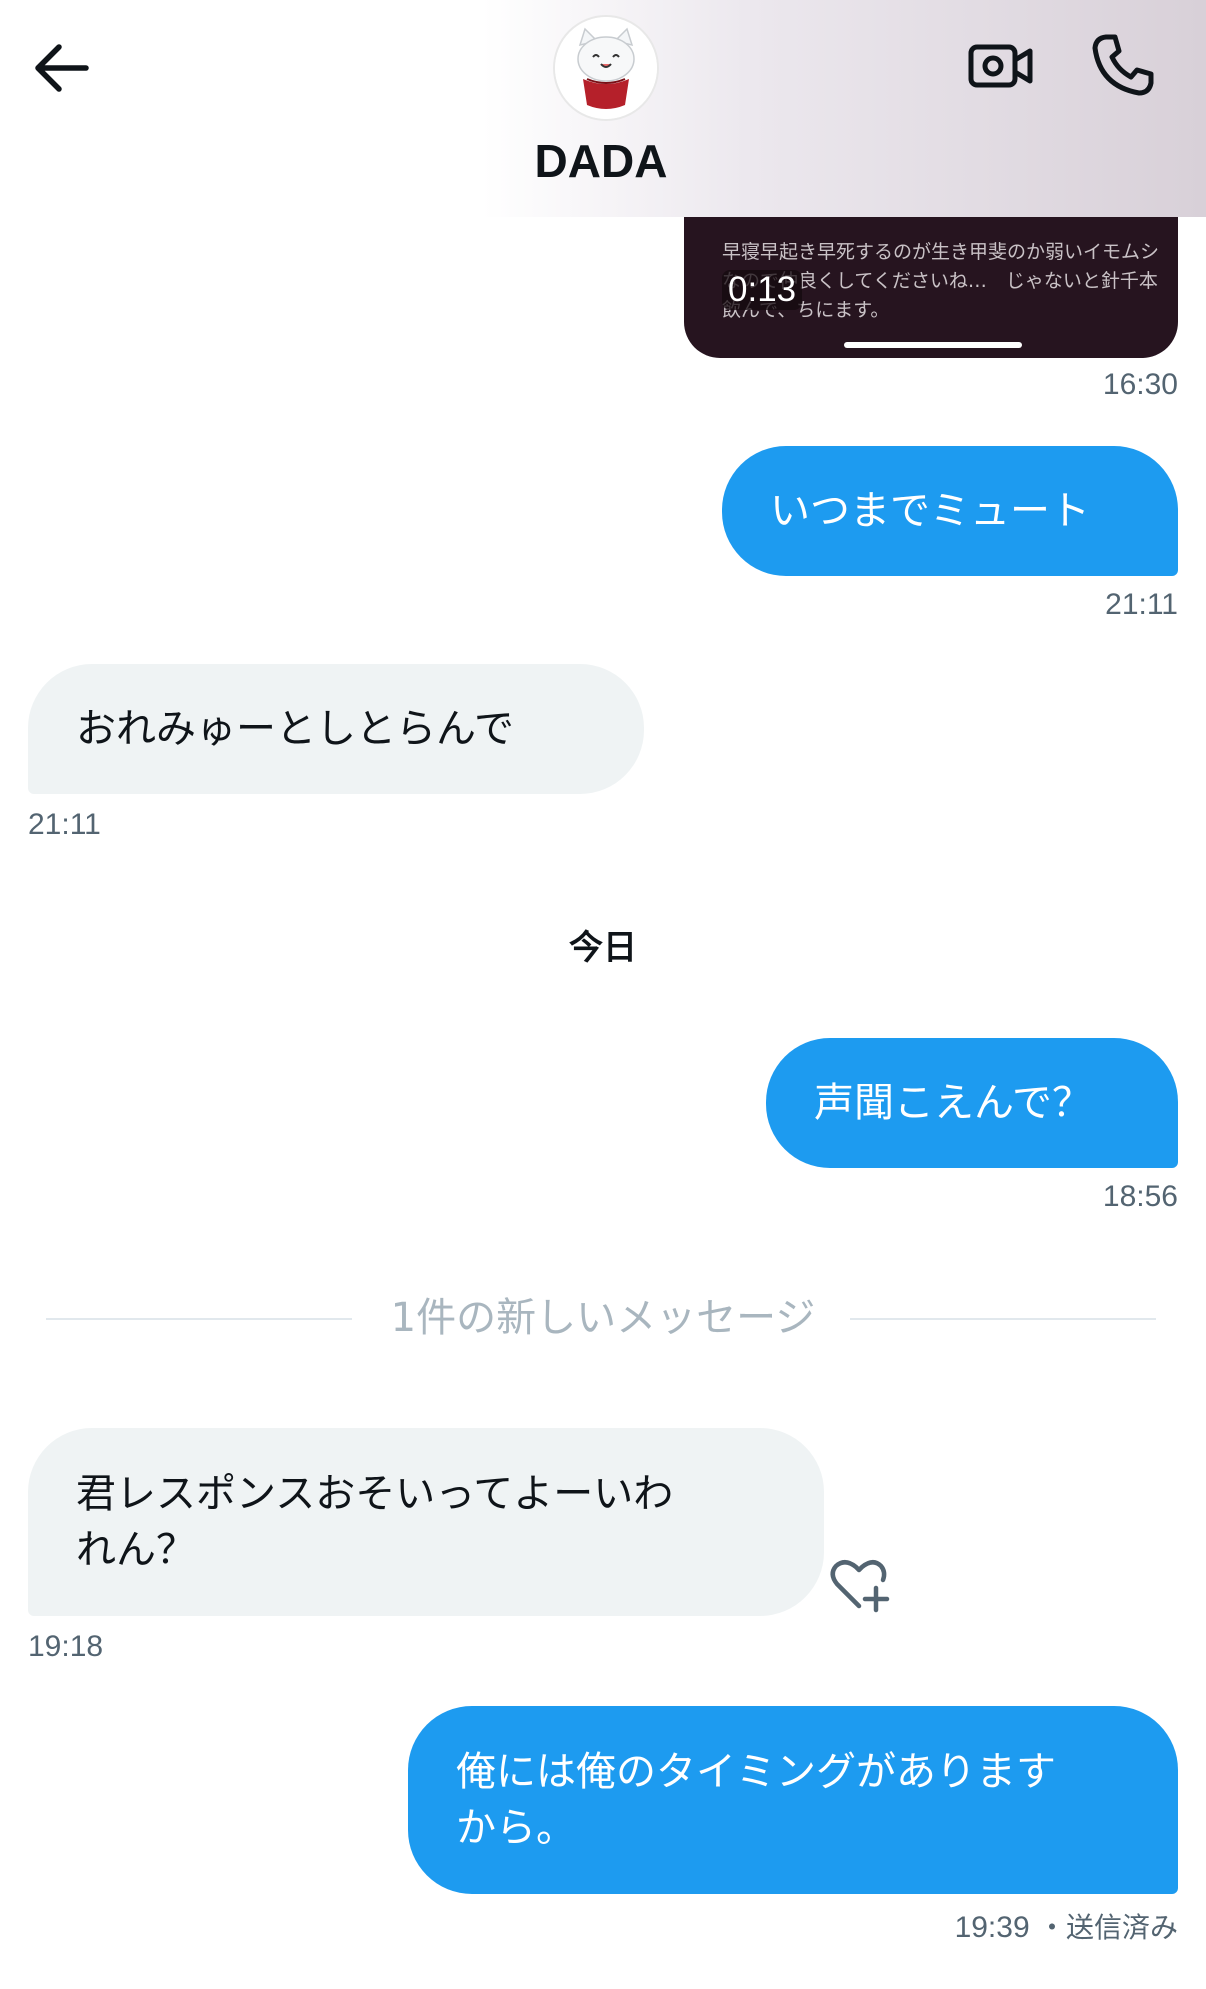 Image resolution: width=1206 pixels, height=1989 pixels. I want to click on avatar, so click(606, 68).